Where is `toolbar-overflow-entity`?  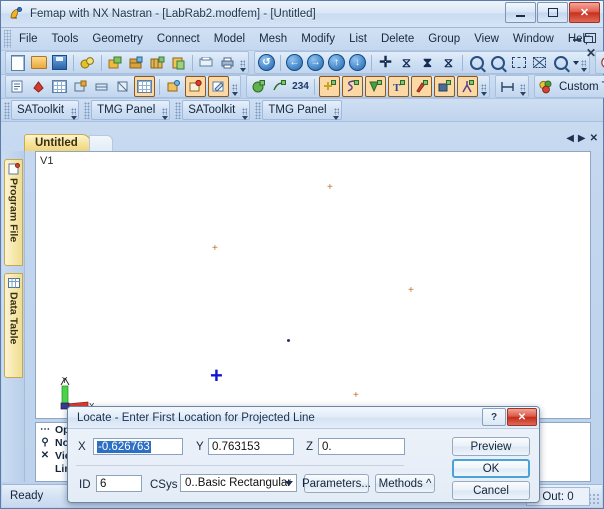 toolbar-overflow-entity is located at coordinates (483, 86).